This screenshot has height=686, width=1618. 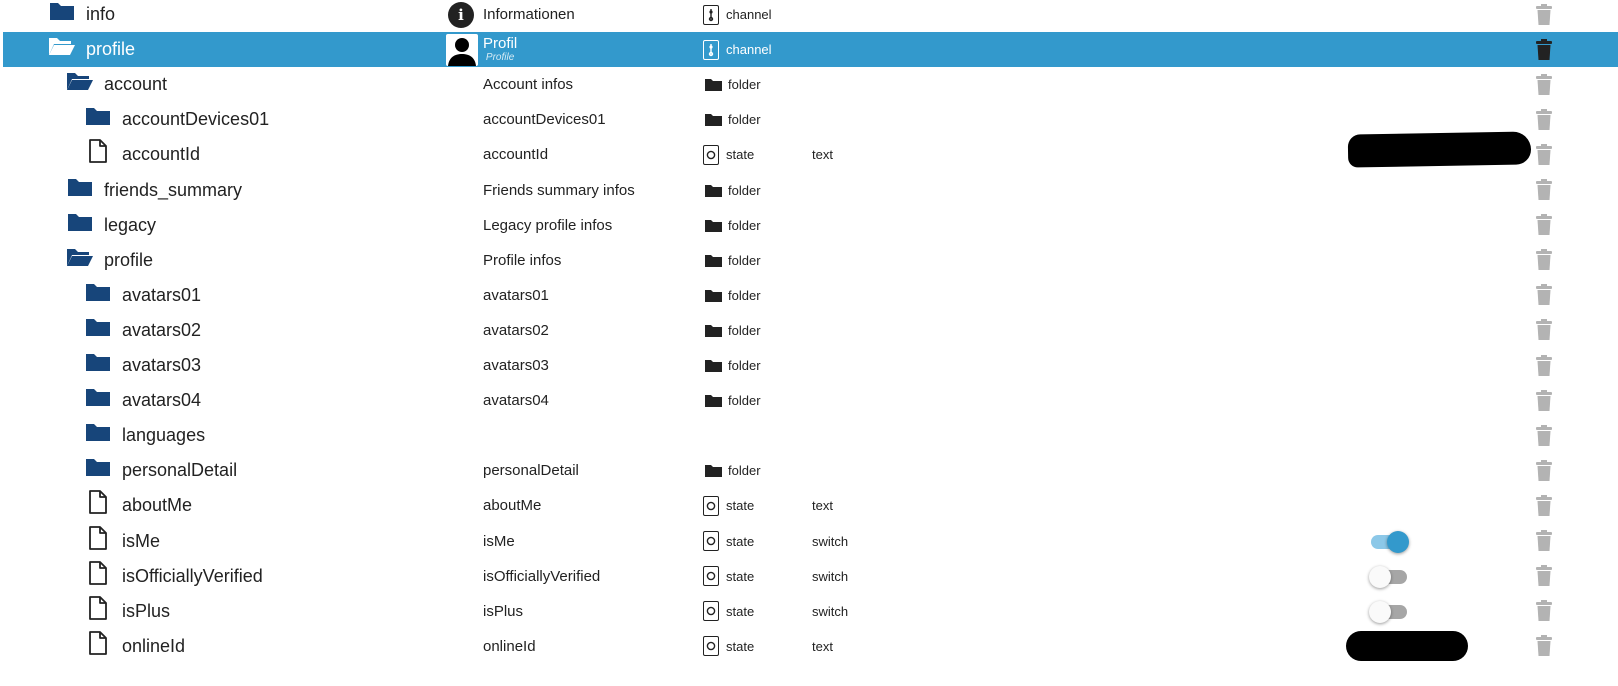 I want to click on tree-row: isMe isMe state switch, so click(x=810, y=541).